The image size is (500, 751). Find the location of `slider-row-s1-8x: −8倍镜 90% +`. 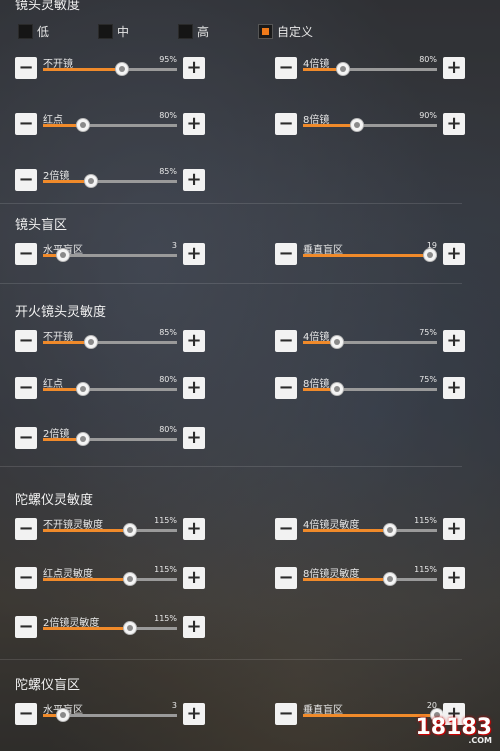

slider-row-s1-8x: −8倍镜 90% + is located at coordinates (370, 125).